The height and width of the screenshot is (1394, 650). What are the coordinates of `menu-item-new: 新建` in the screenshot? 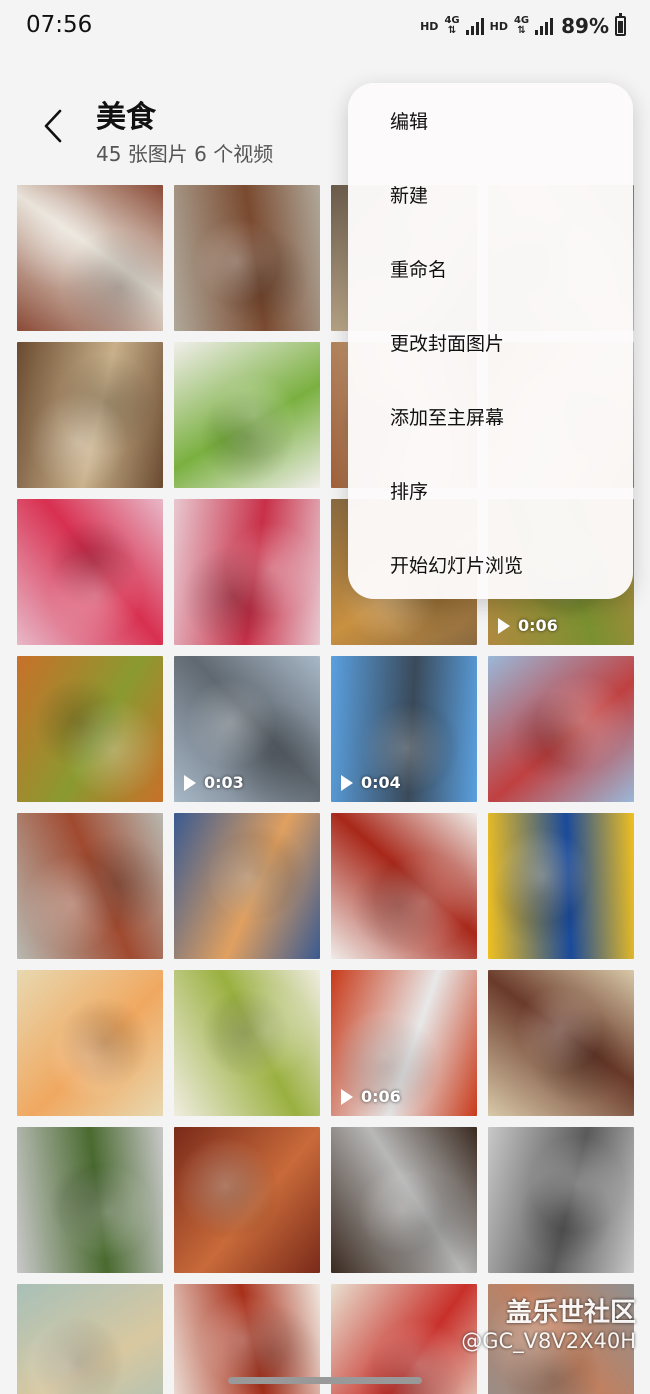 It's located at (490, 194).